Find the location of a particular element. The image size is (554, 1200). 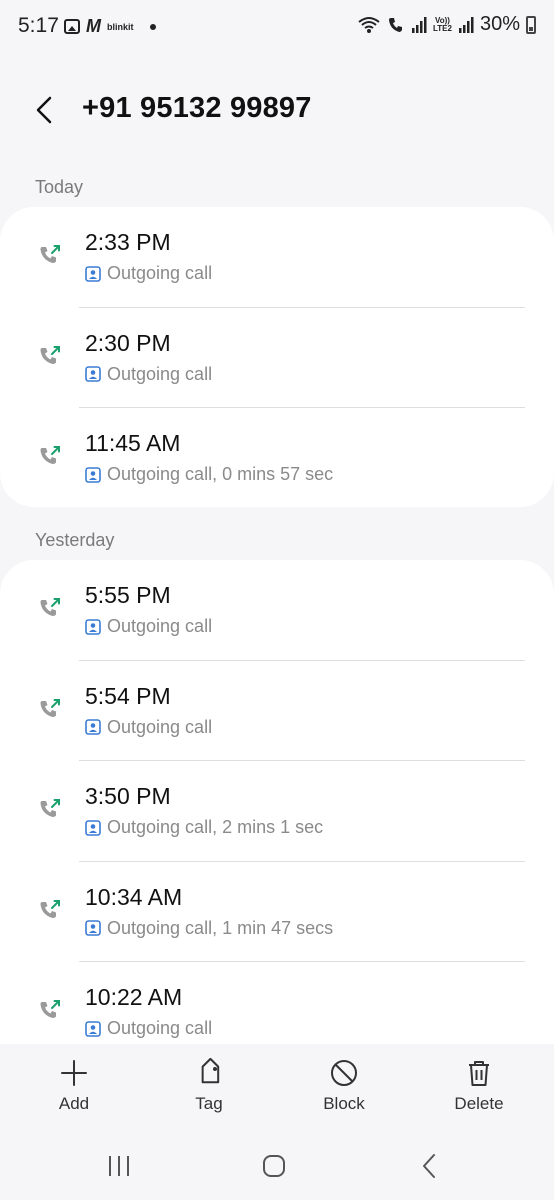

call-time: 5:54 PM is located at coordinates (128, 695).